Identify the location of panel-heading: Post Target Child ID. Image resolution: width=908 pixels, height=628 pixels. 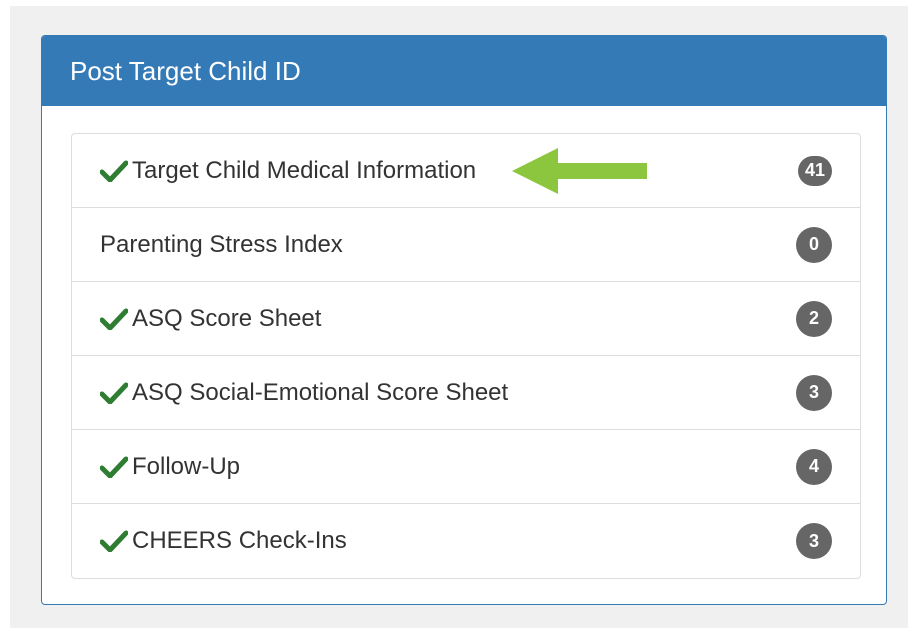
(464, 71).